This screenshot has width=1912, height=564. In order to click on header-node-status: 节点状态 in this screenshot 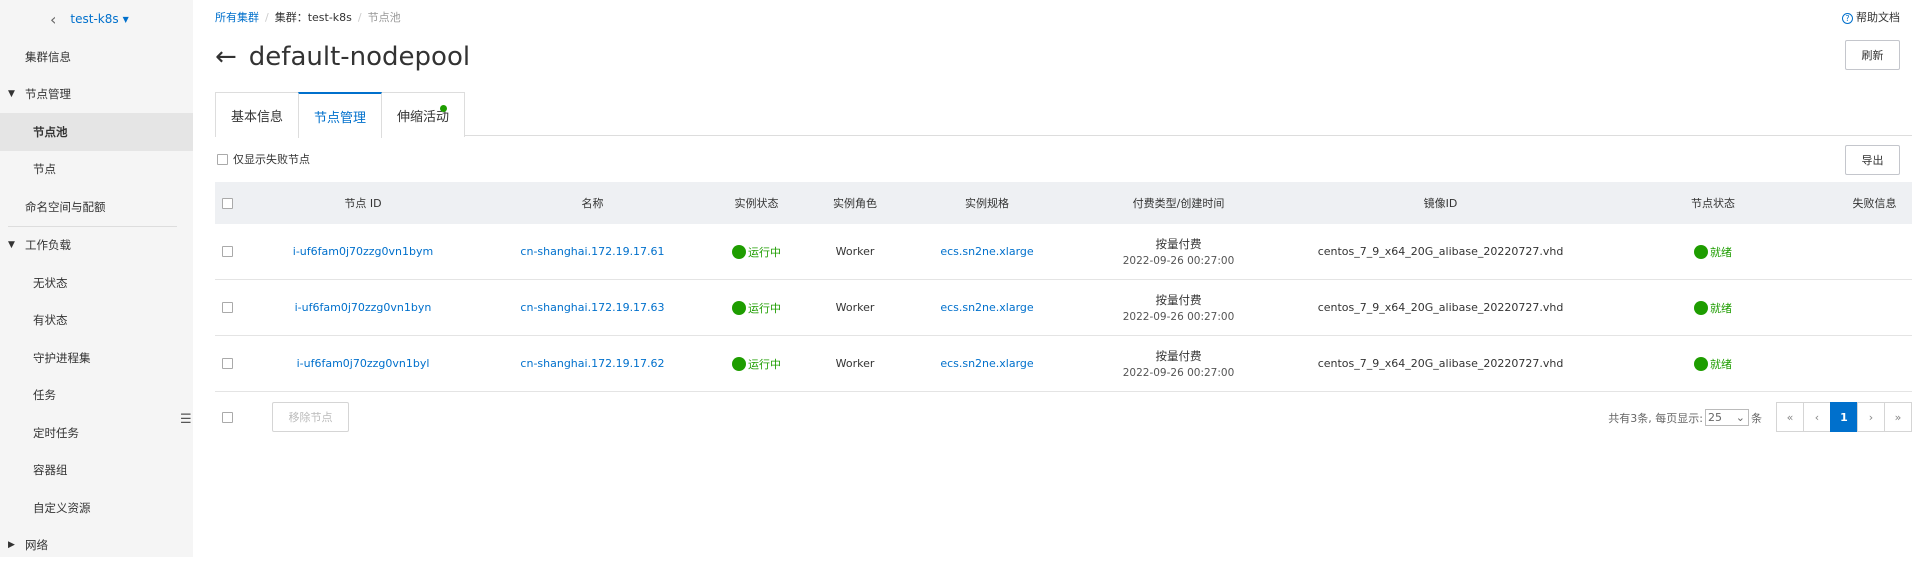, I will do `click(1713, 203)`.